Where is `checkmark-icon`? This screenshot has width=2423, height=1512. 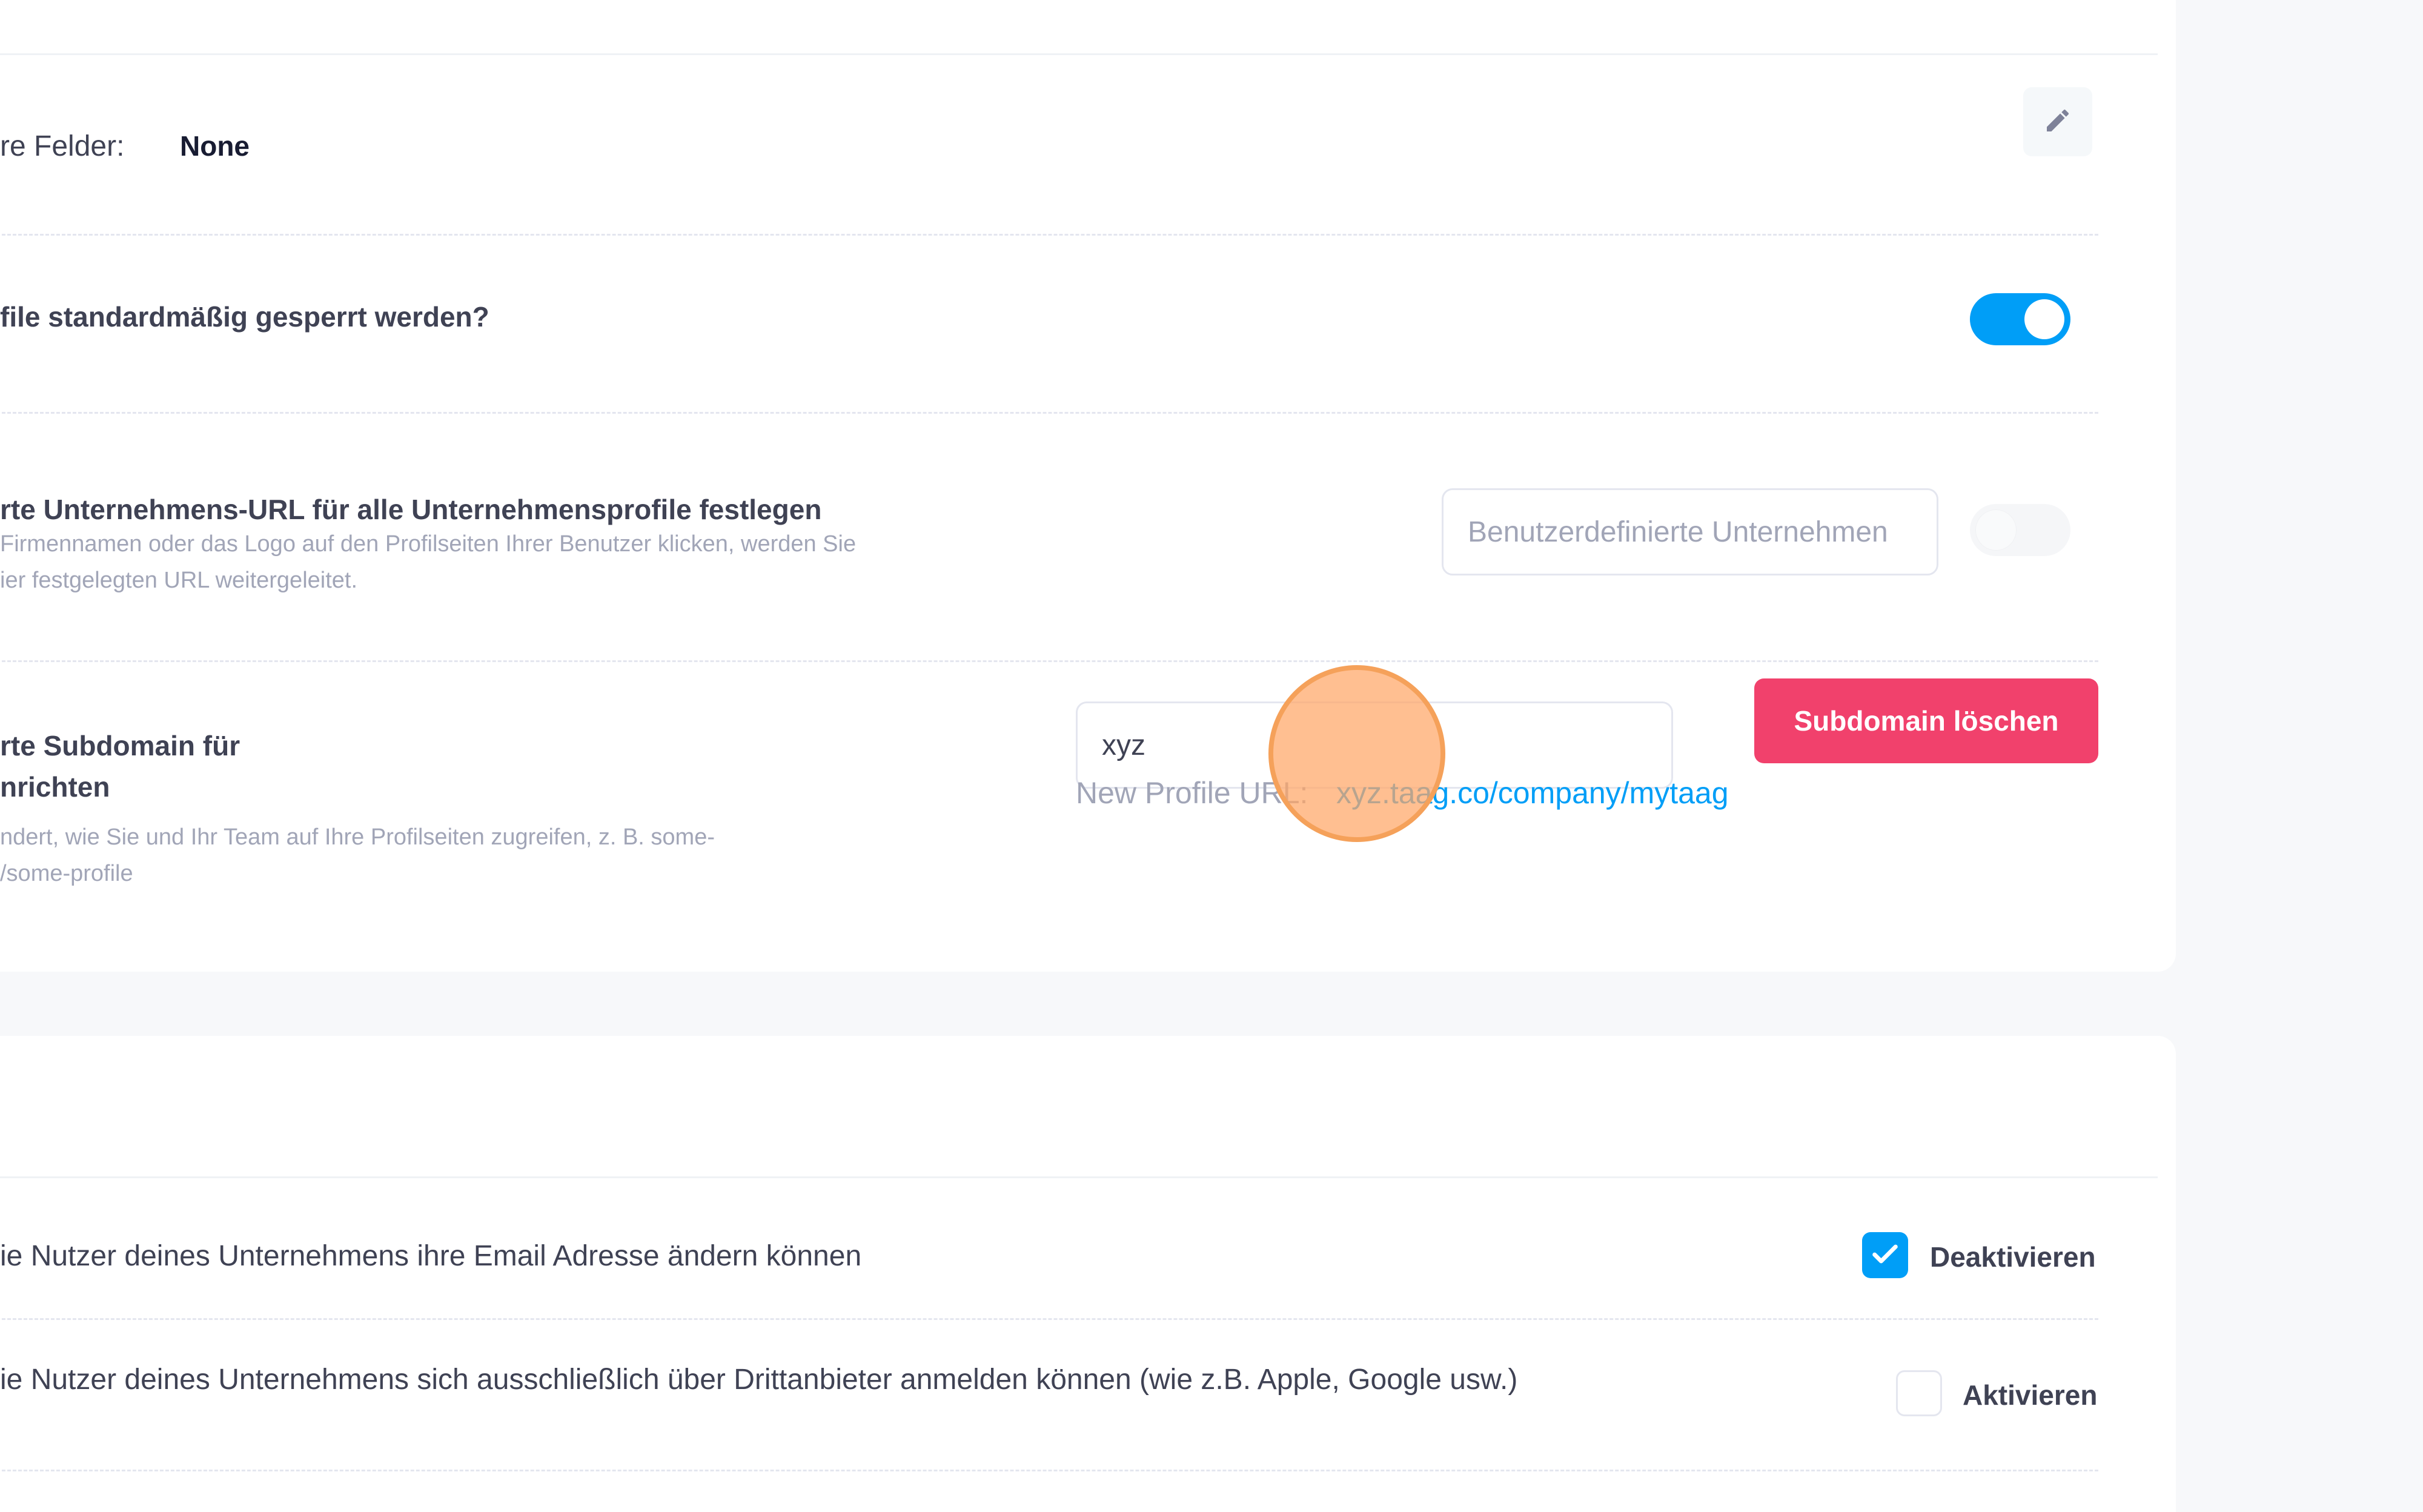 checkmark-icon is located at coordinates (1885, 1255).